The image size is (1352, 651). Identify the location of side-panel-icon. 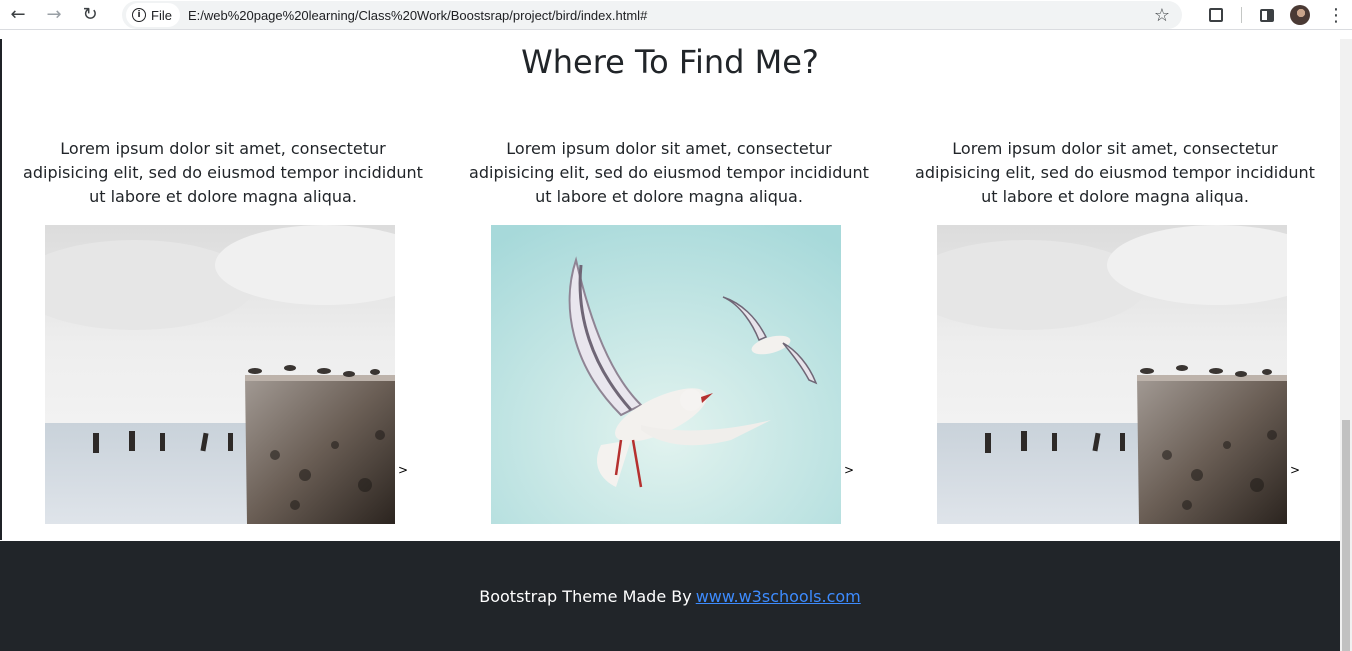
(1267, 15).